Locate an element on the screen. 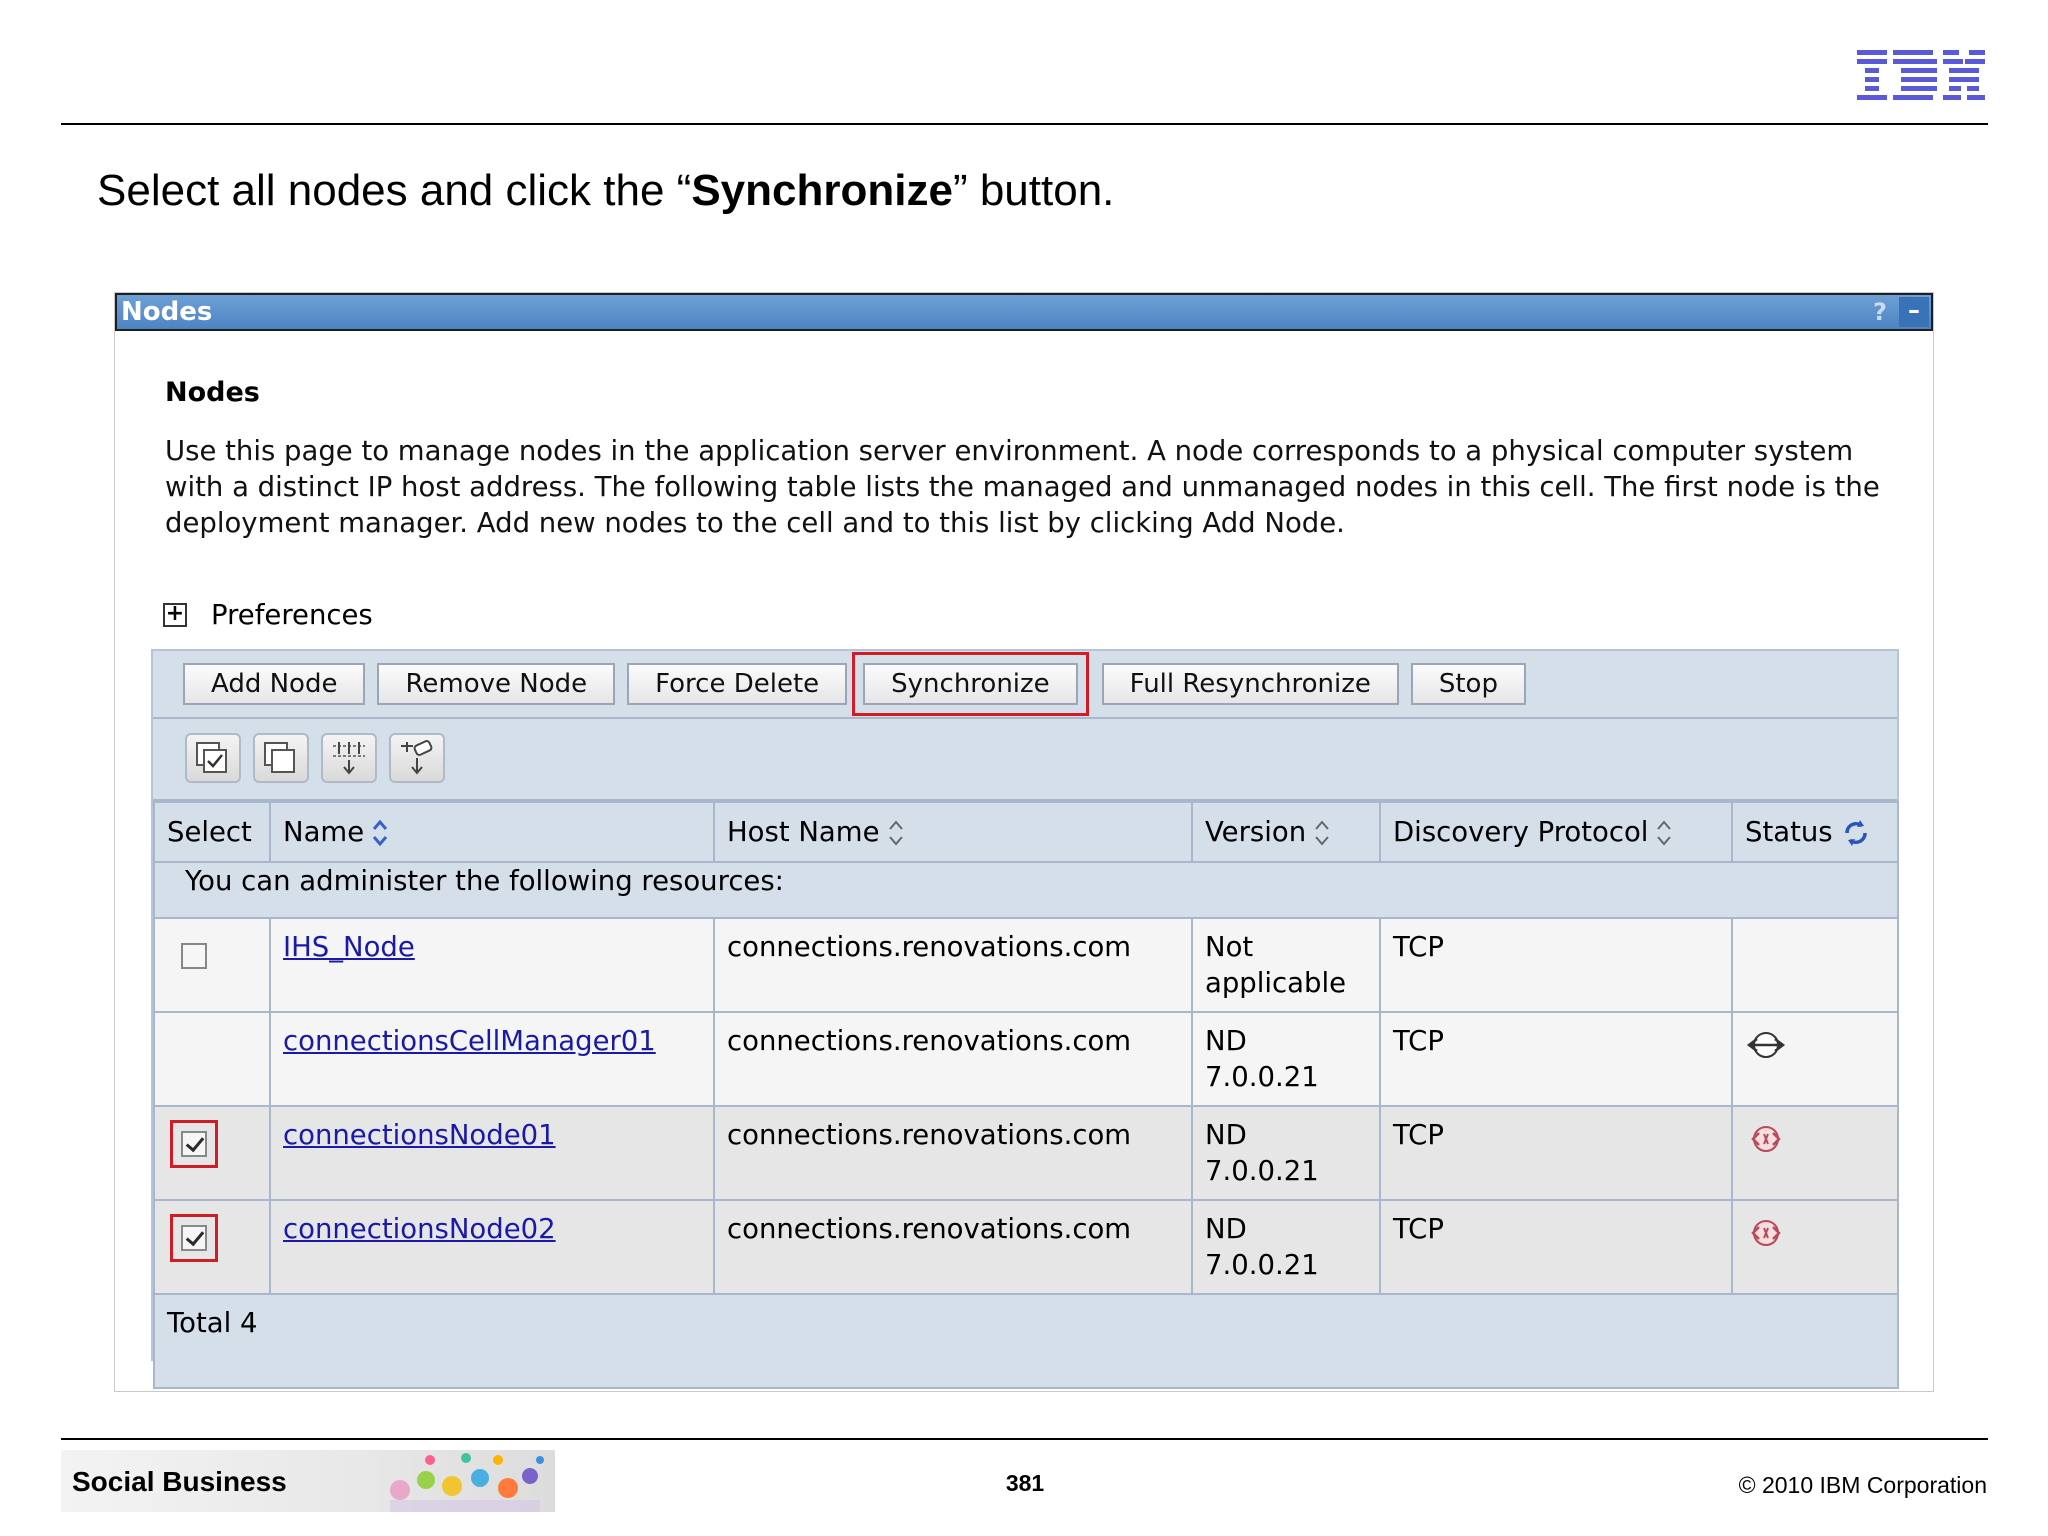 The height and width of the screenshot is (1536, 2048). show-filter-icon is located at coordinates (349, 758).